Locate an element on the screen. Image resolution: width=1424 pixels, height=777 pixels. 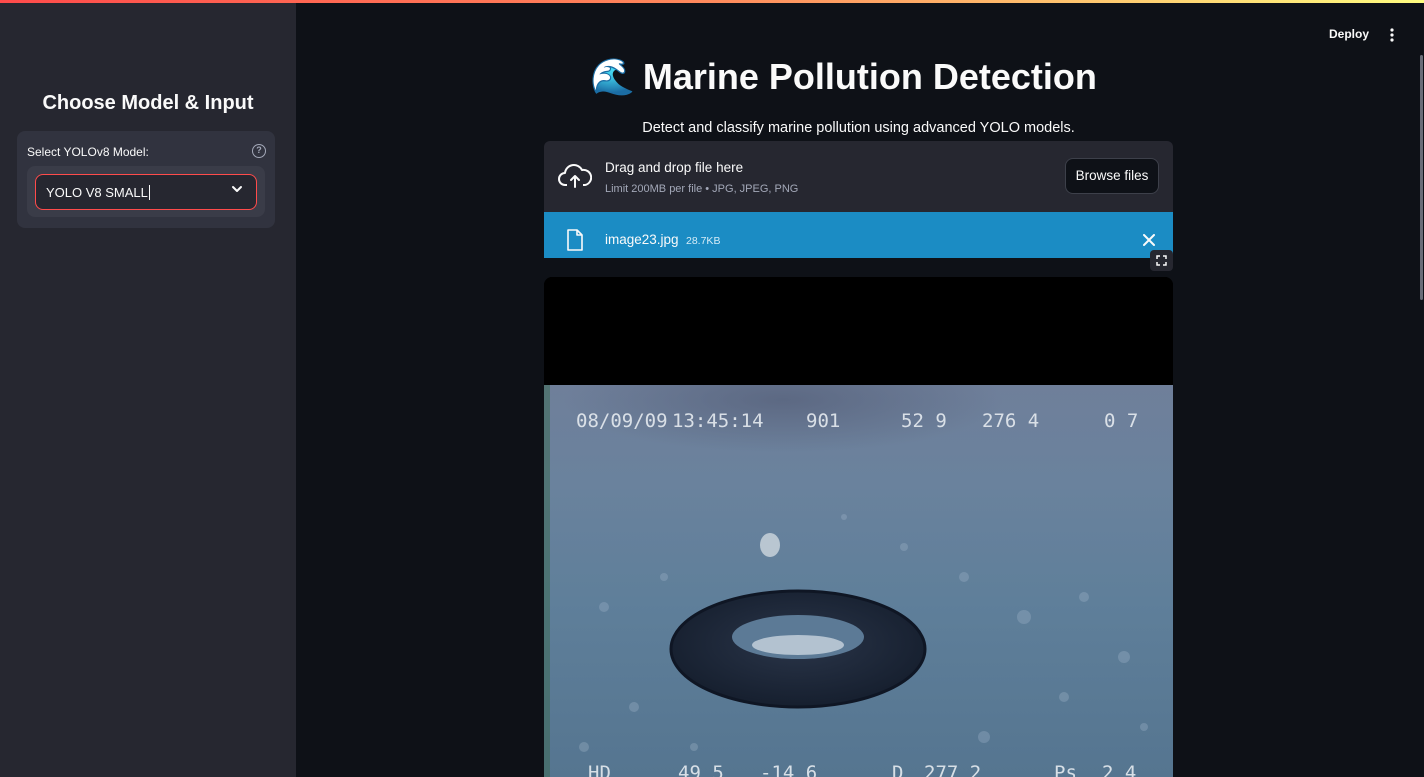
overlay-bottom-4: 277 2 is located at coordinates (952, 769).